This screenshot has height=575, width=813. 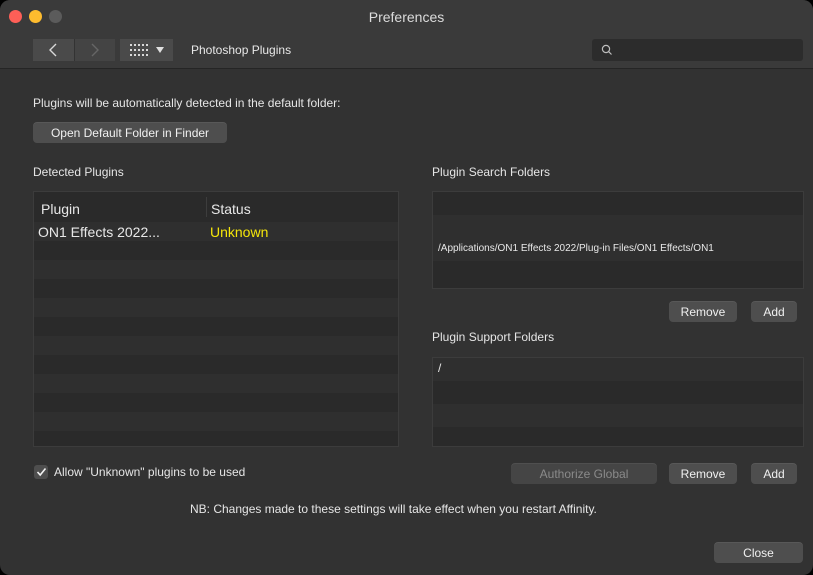 I want to click on authorize-global-button: Authorize Global, so click(x=584, y=473).